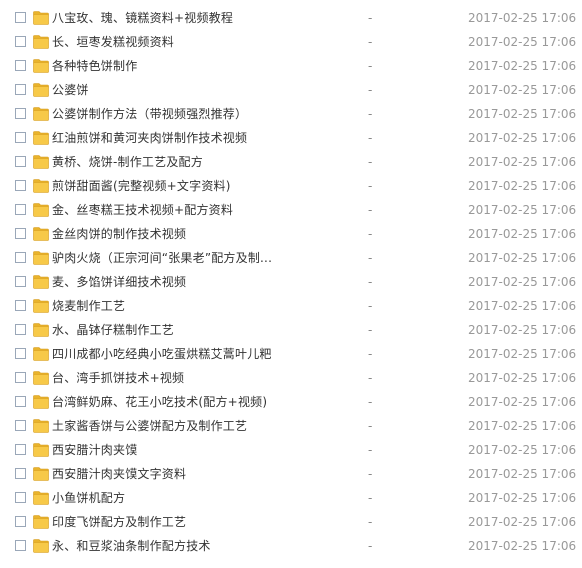 Image resolution: width=582 pixels, height=568 pixels. What do you see at coordinates (113, 42) in the screenshot?
I see `file-name-link: 长、垣枣发糕视频资料` at bounding box center [113, 42].